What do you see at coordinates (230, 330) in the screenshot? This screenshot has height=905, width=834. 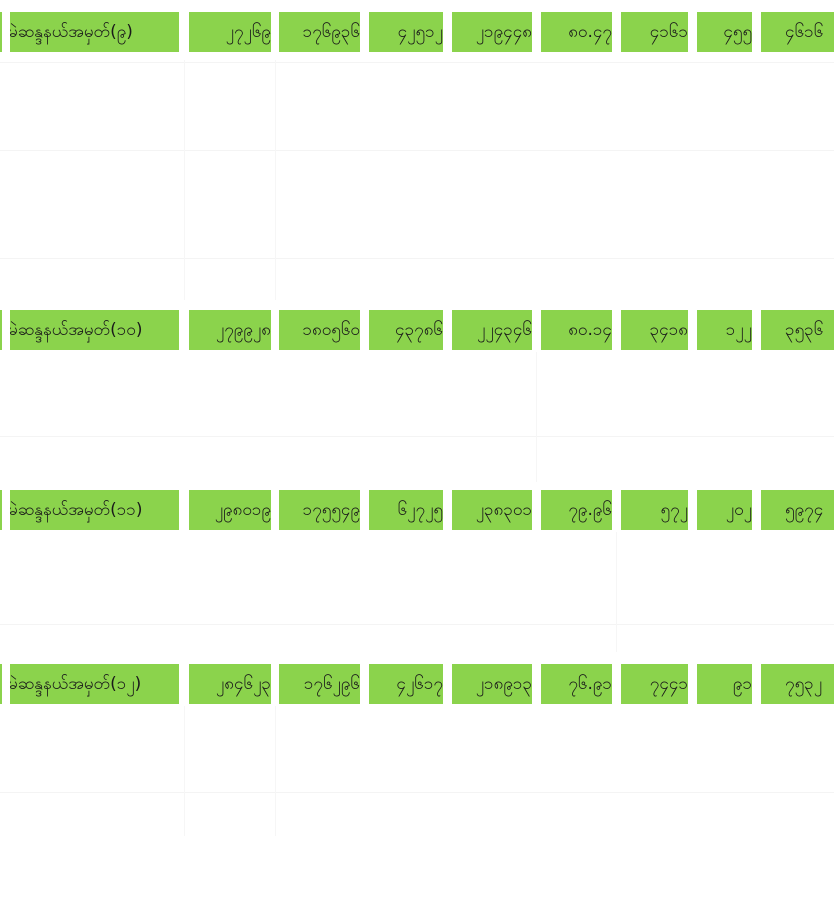 I see `value-cell: ၂၇၉၉၂၈` at bounding box center [230, 330].